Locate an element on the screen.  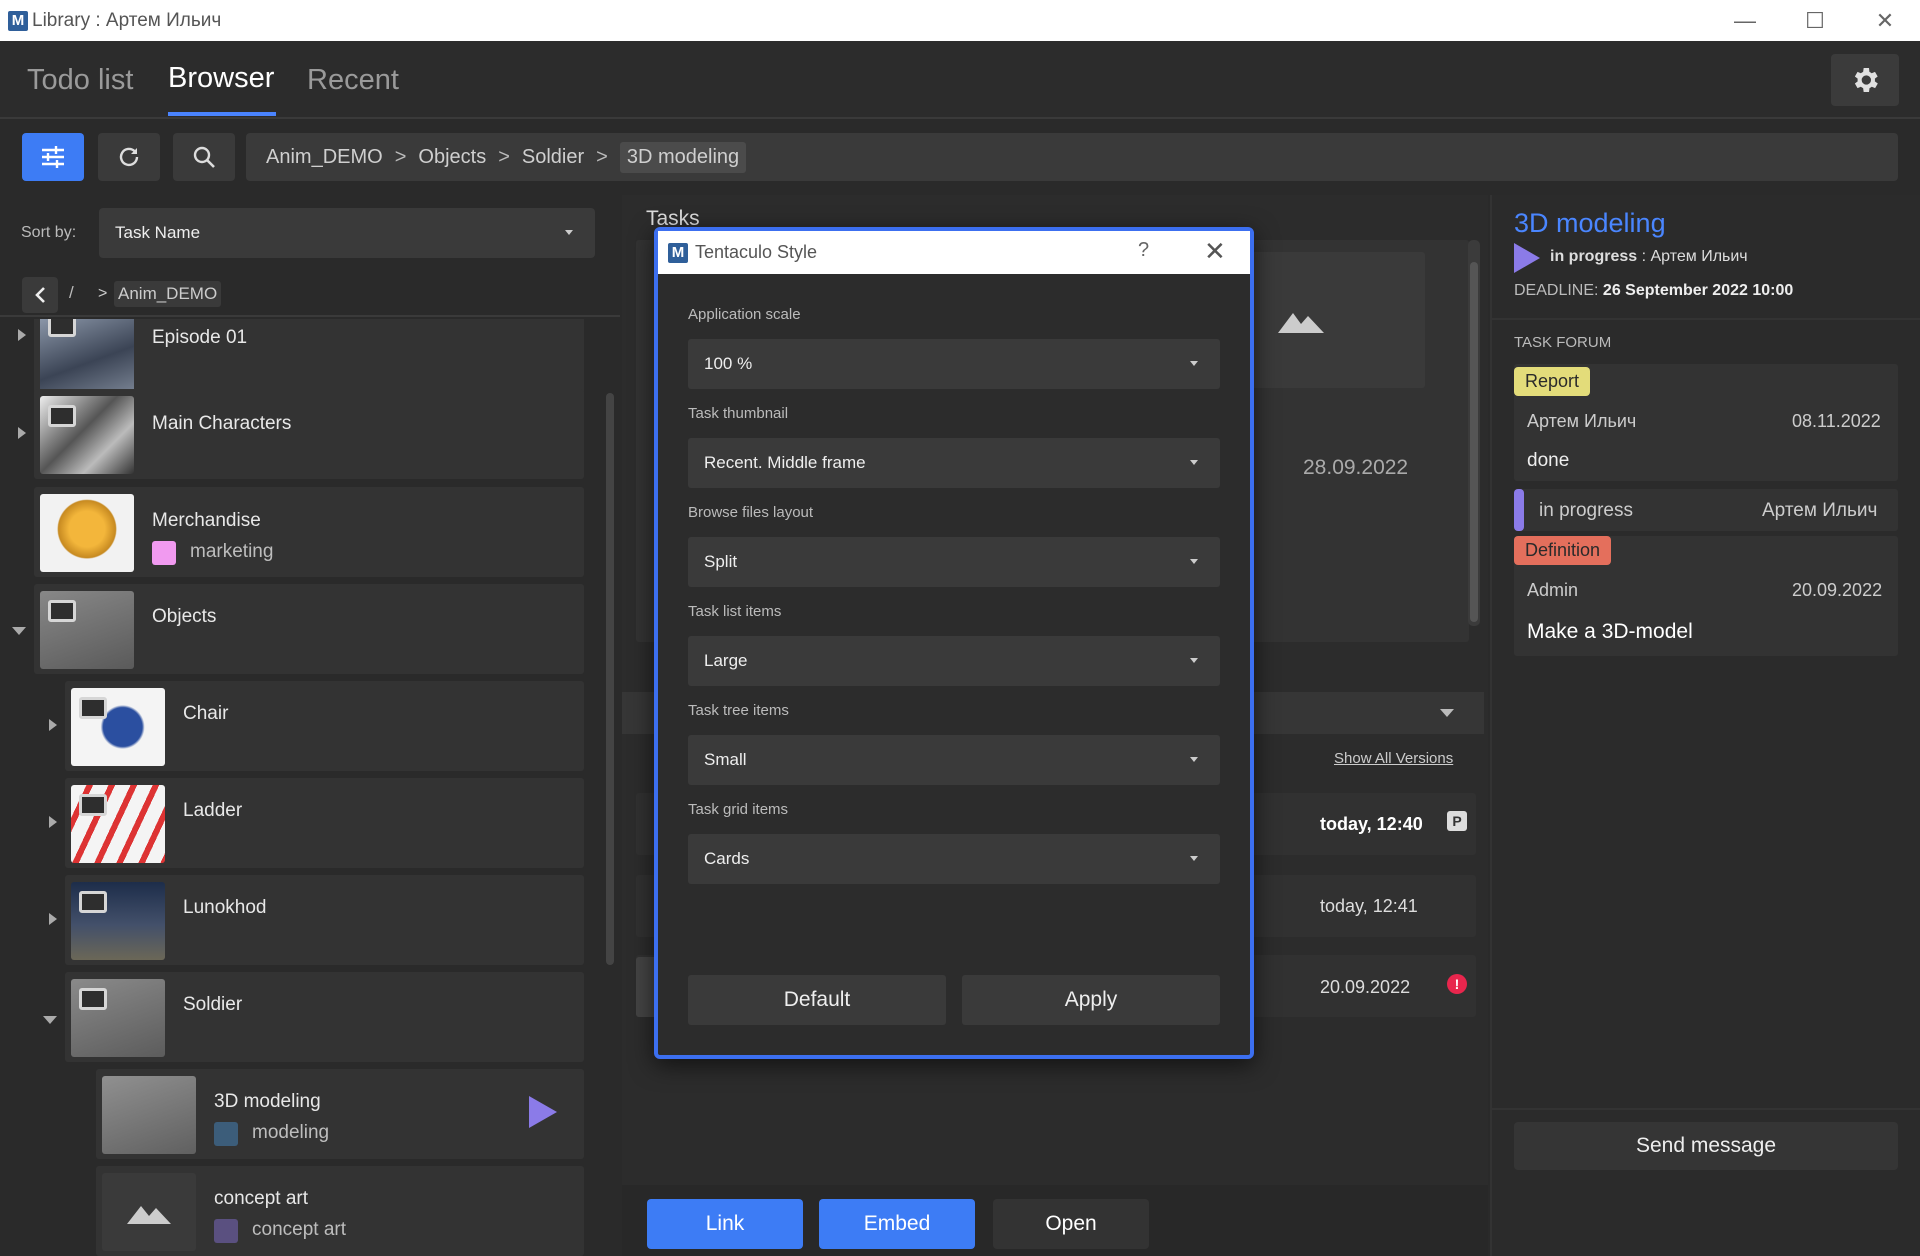
help-button: ? is located at coordinates (1143, 250).